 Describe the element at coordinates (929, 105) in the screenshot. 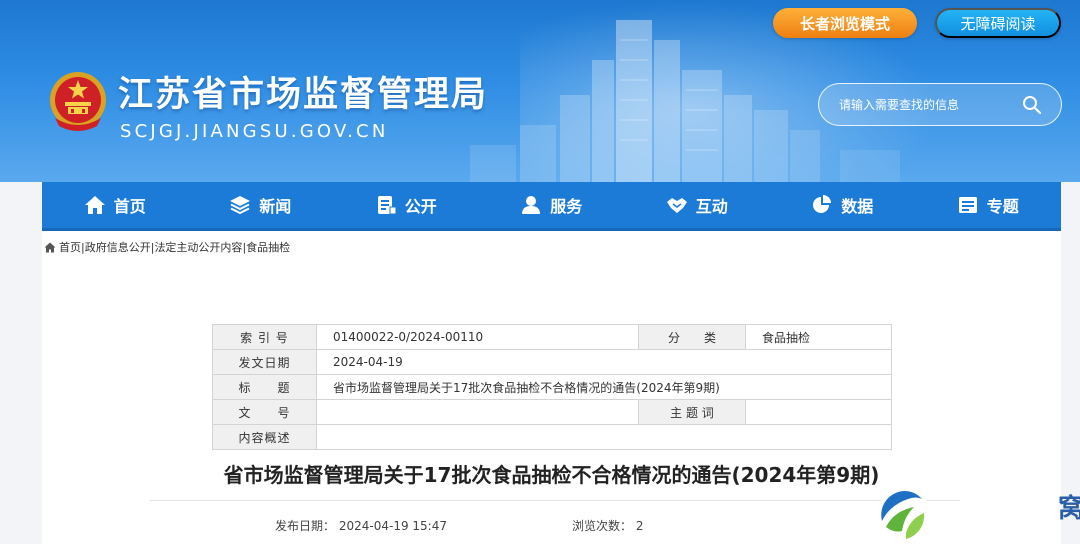

I see `search-input` at that location.